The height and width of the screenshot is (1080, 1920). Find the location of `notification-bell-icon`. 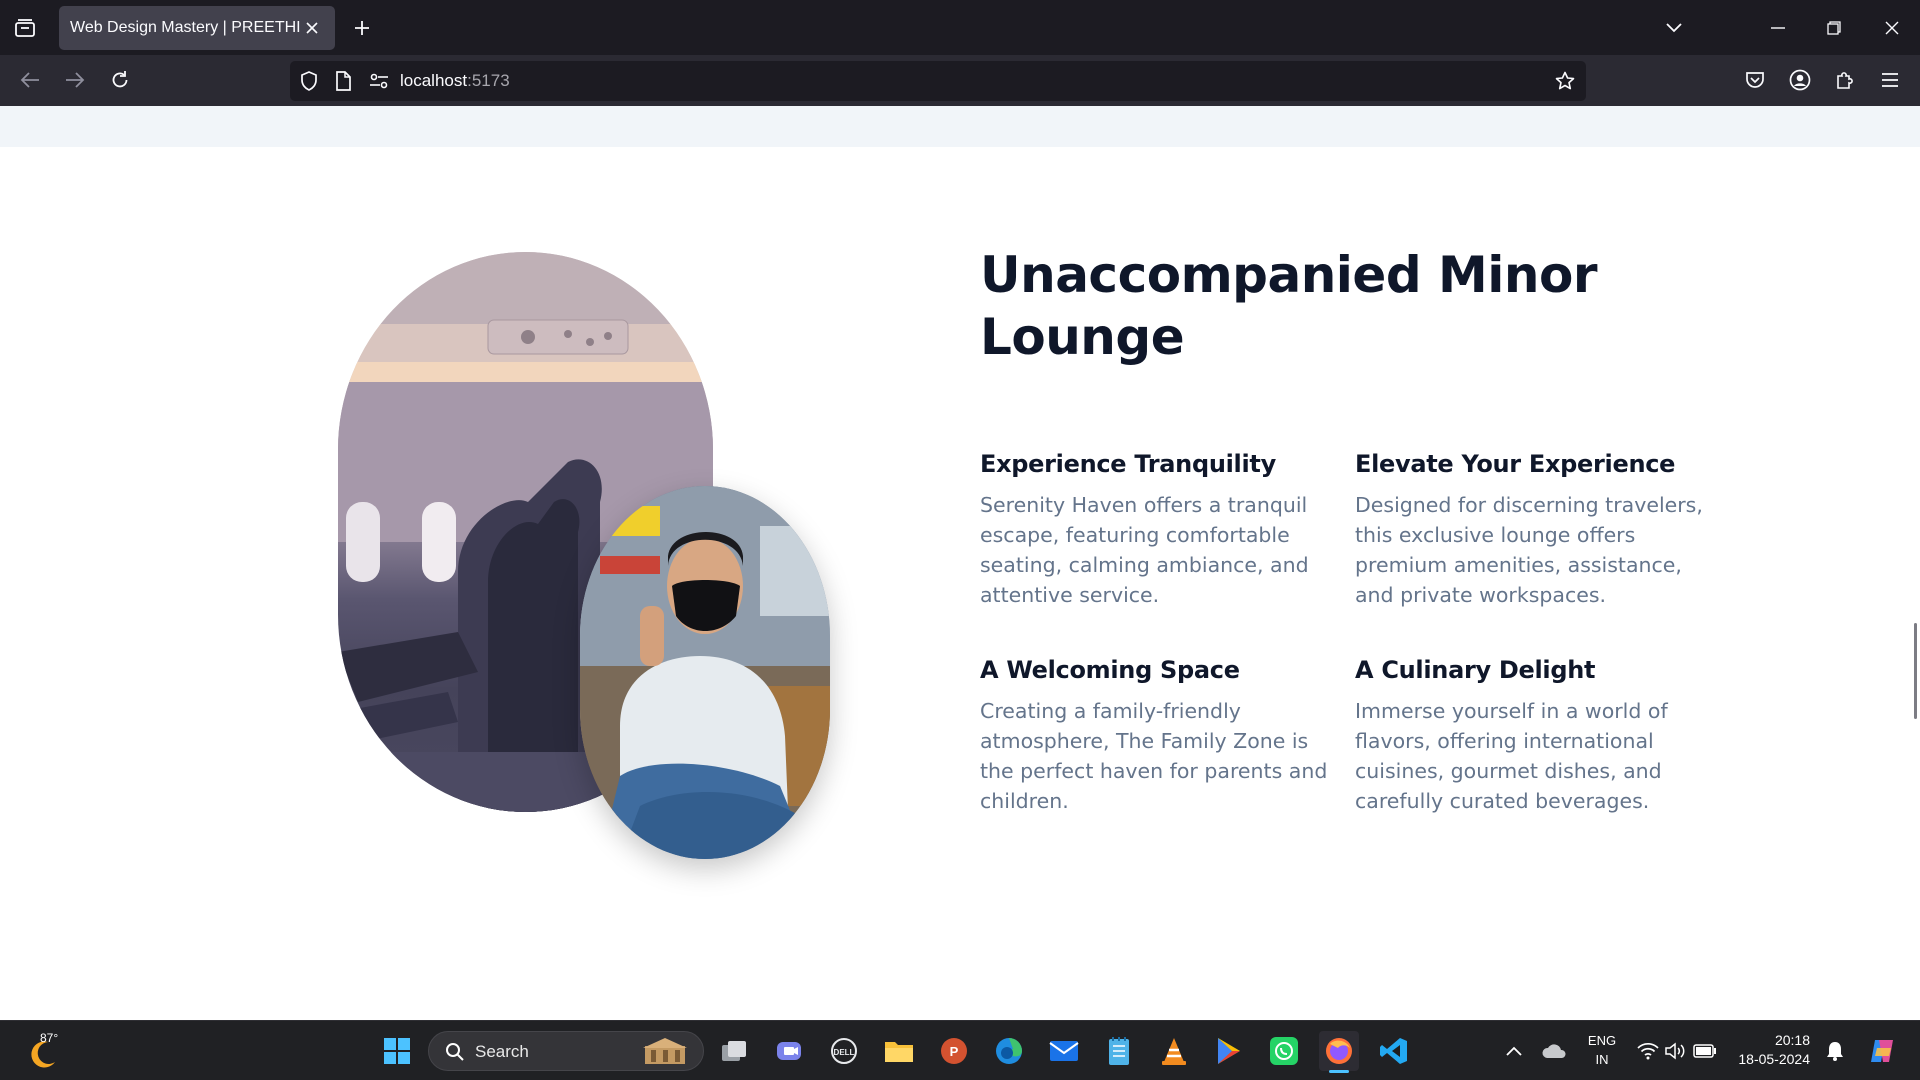

notification-bell-icon is located at coordinates (1835, 1051).